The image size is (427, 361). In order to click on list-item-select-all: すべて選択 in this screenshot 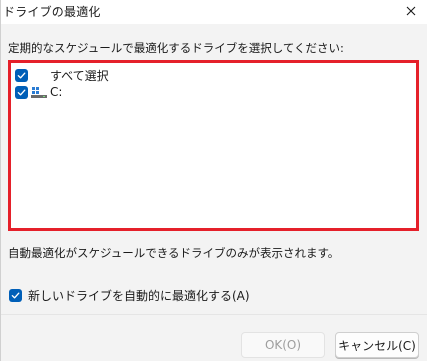, I will do `click(62, 75)`.